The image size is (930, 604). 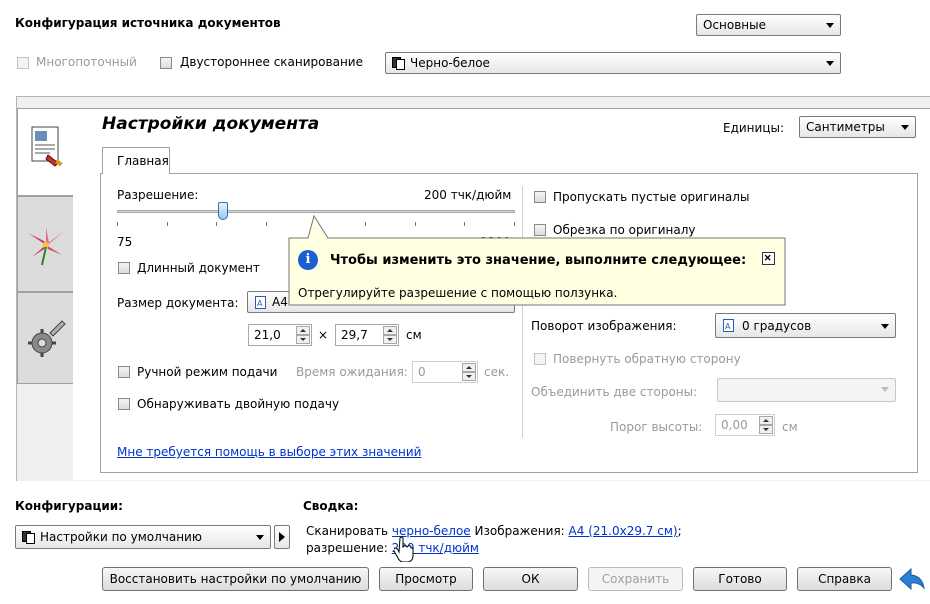 What do you see at coordinates (540, 197) in the screenshot?
I see `skip-blank-checkbox` at bounding box center [540, 197].